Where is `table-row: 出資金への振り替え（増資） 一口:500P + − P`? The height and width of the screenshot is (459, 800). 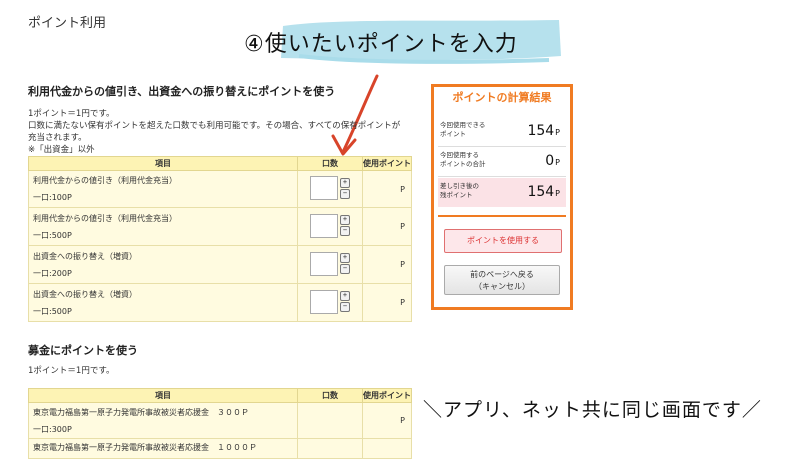 table-row: 出資金への振り替え（増資） 一口:500P + − P is located at coordinates (220, 302).